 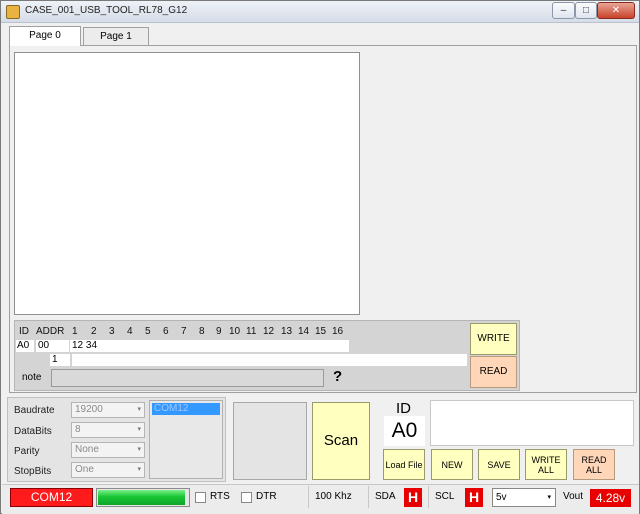 I want to click on col-header-9: 9, so click(x=219, y=331).